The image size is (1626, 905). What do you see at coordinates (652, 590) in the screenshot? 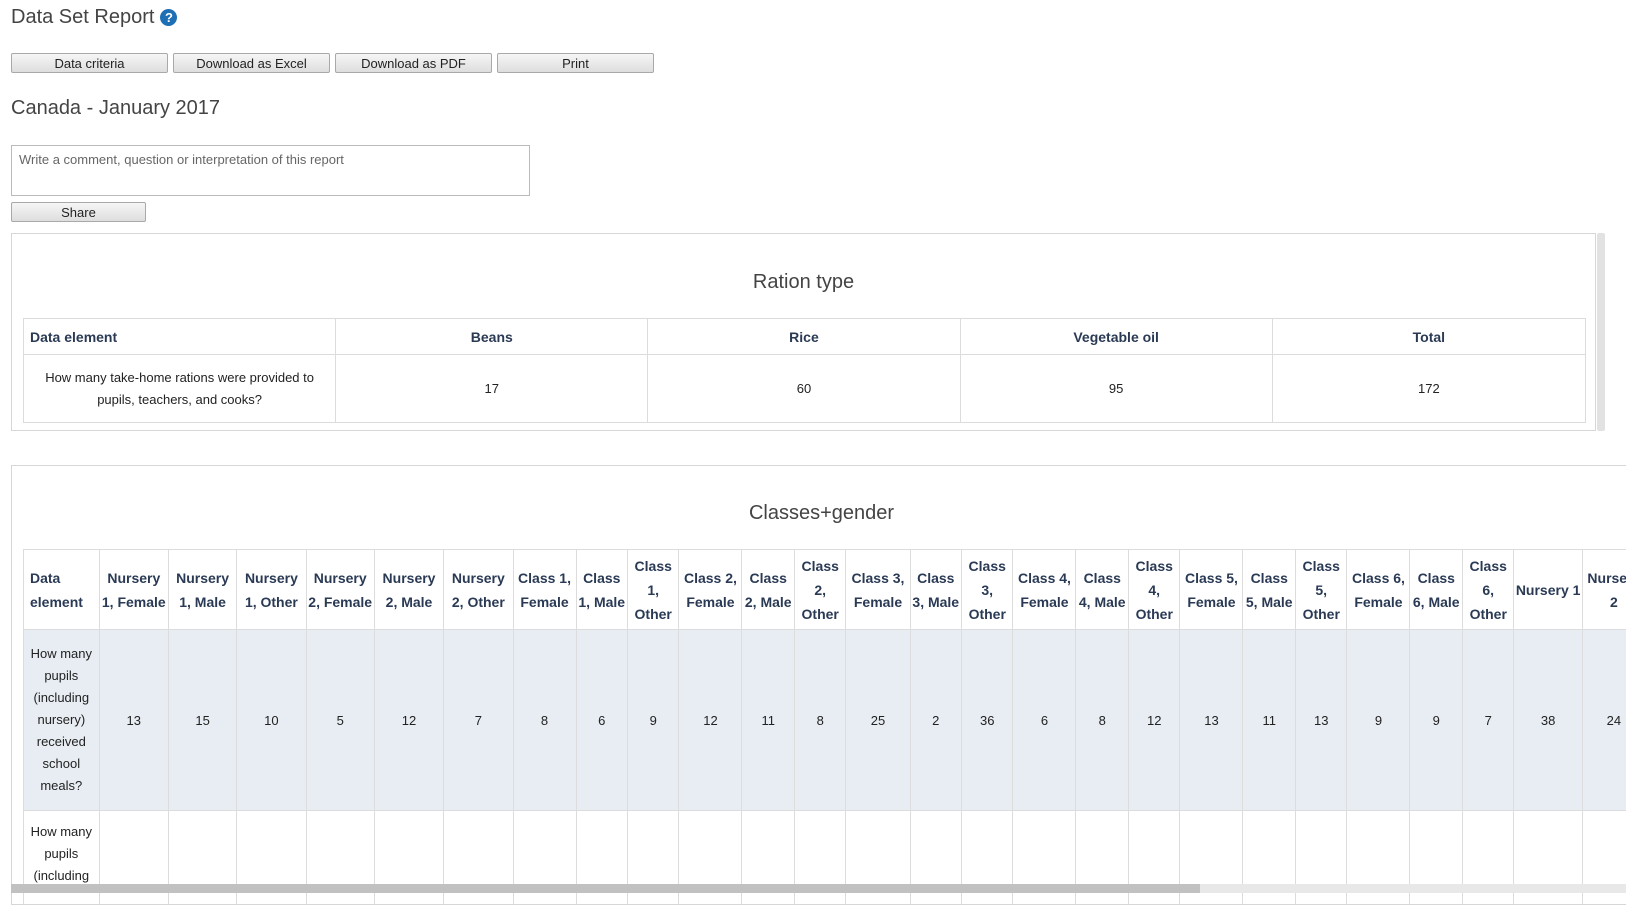
I see `column-header: Class 1, Other` at bounding box center [652, 590].